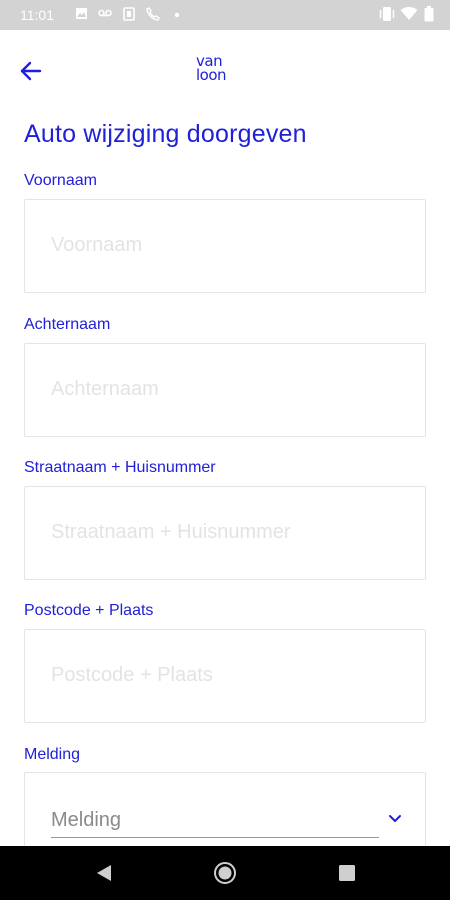 The height and width of the screenshot is (900, 450). I want to click on home-circle-icon, so click(225, 873).